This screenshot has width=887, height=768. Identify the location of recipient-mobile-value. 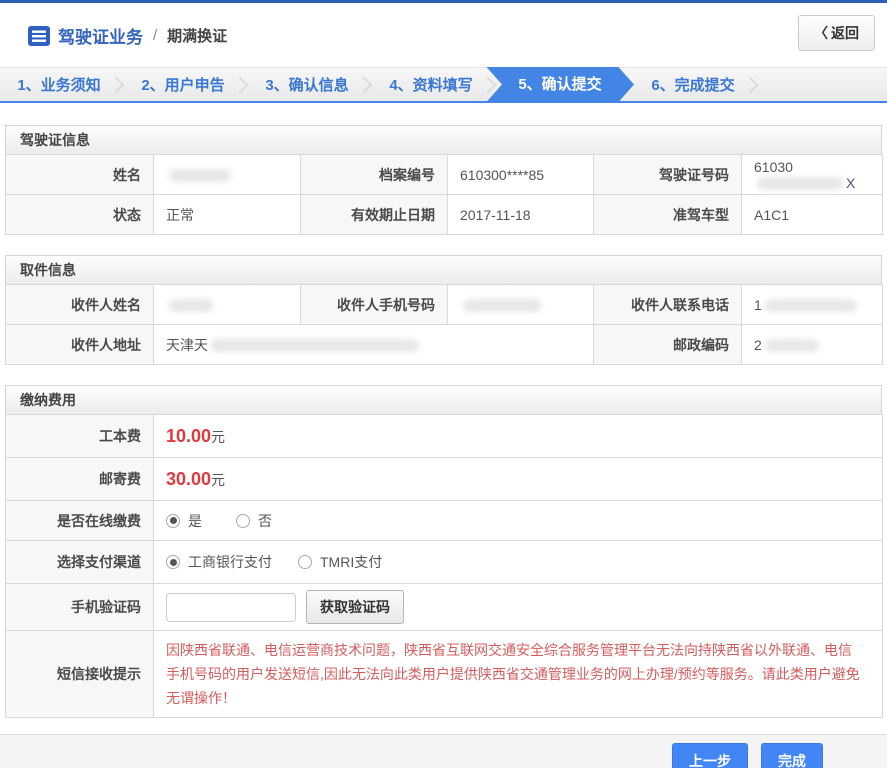
(520, 304).